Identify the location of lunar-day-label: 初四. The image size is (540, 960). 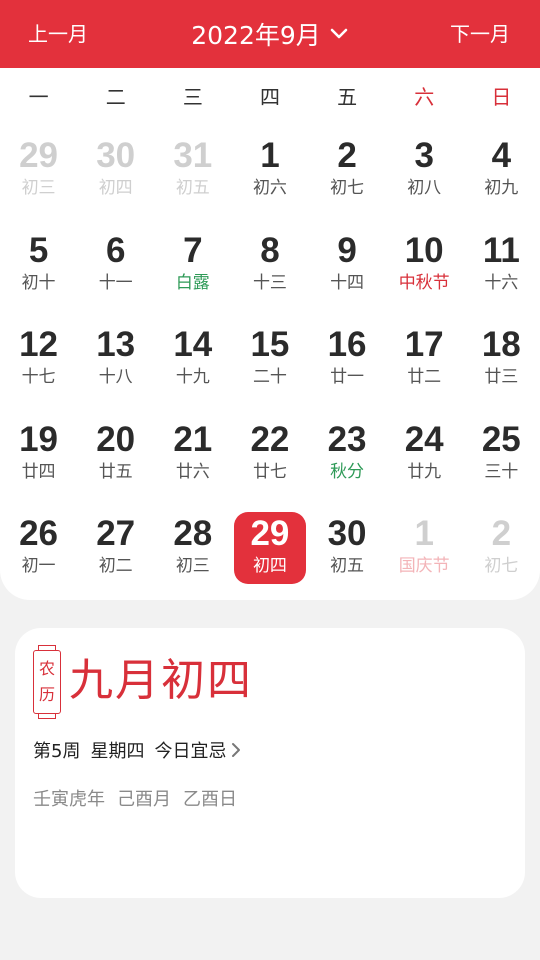
(115, 188).